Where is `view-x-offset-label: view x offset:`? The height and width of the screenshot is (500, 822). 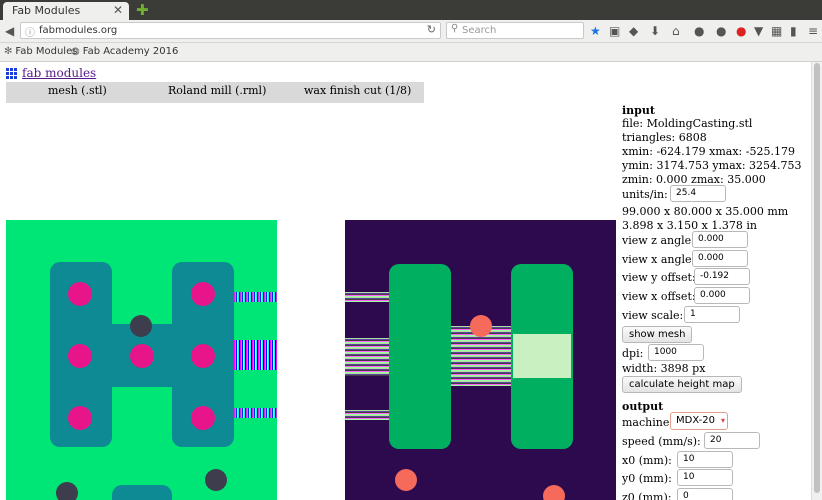
view-x-offset-label: view x offset: is located at coordinates (659, 296).